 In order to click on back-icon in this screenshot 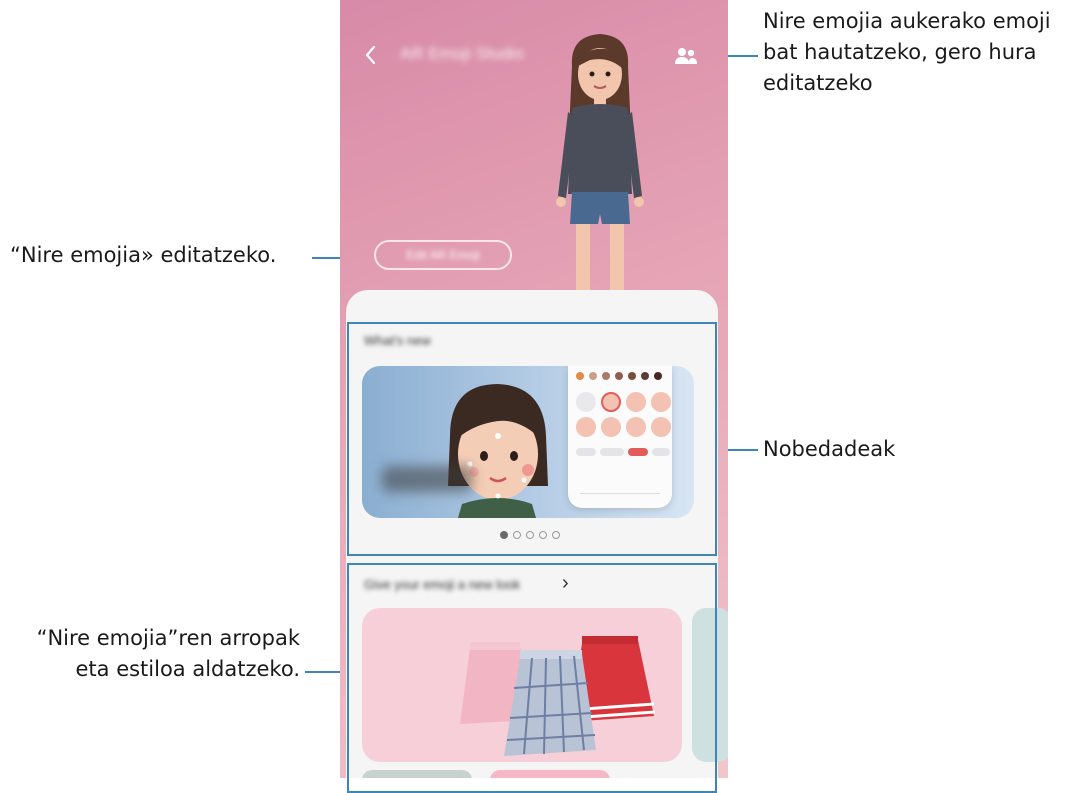, I will do `click(371, 55)`.